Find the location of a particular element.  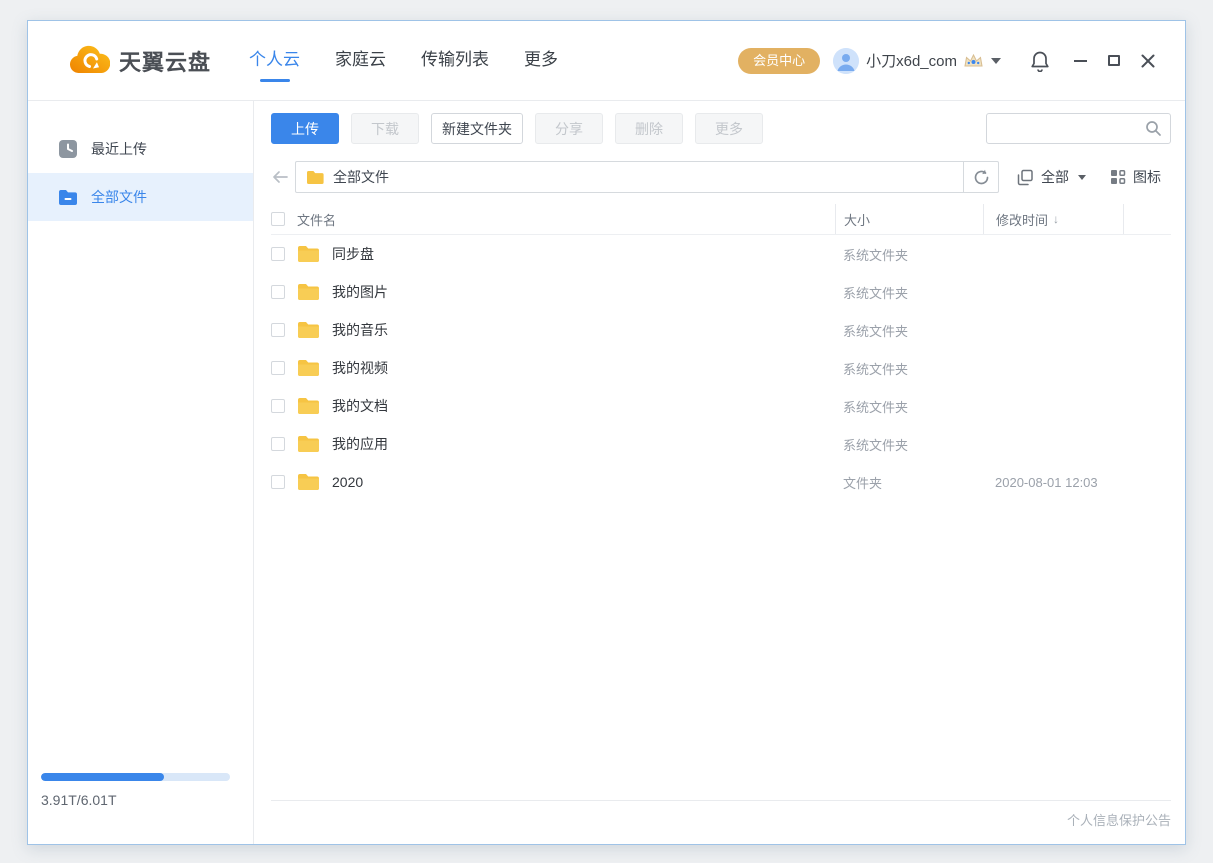

nav-tab-personal-cloud: 个人云 is located at coordinates (274, 60).